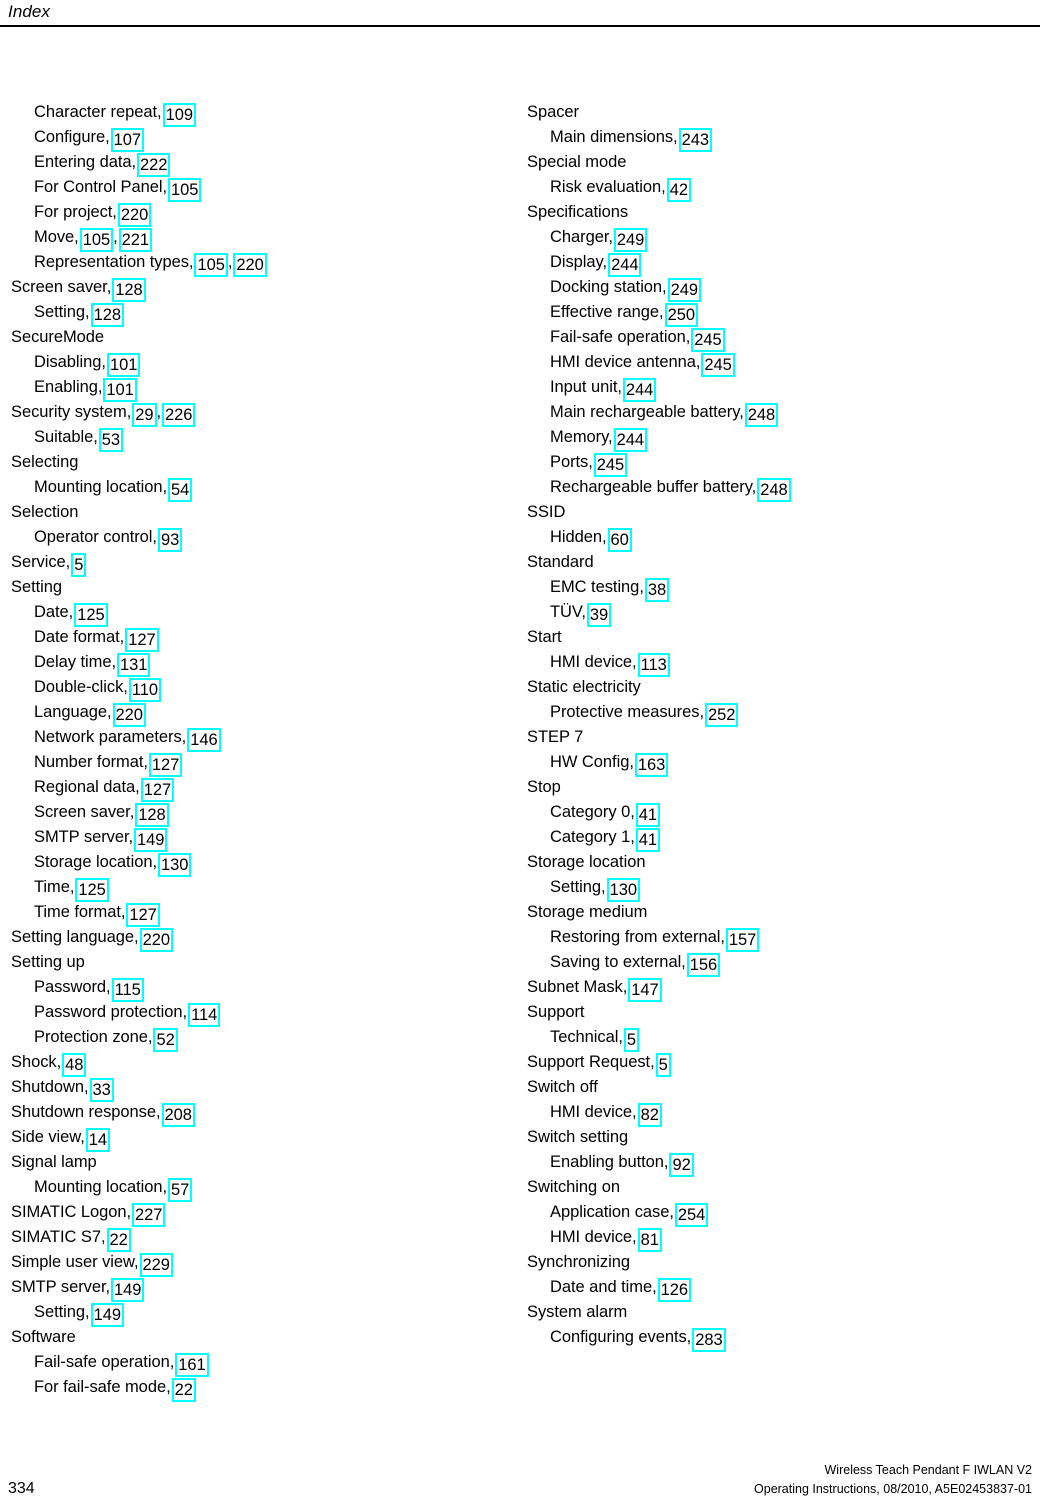 The height and width of the screenshot is (1509, 1040). Describe the element at coordinates (627, 712) in the screenshot. I see `index-entry-label: Protective measures,` at that location.